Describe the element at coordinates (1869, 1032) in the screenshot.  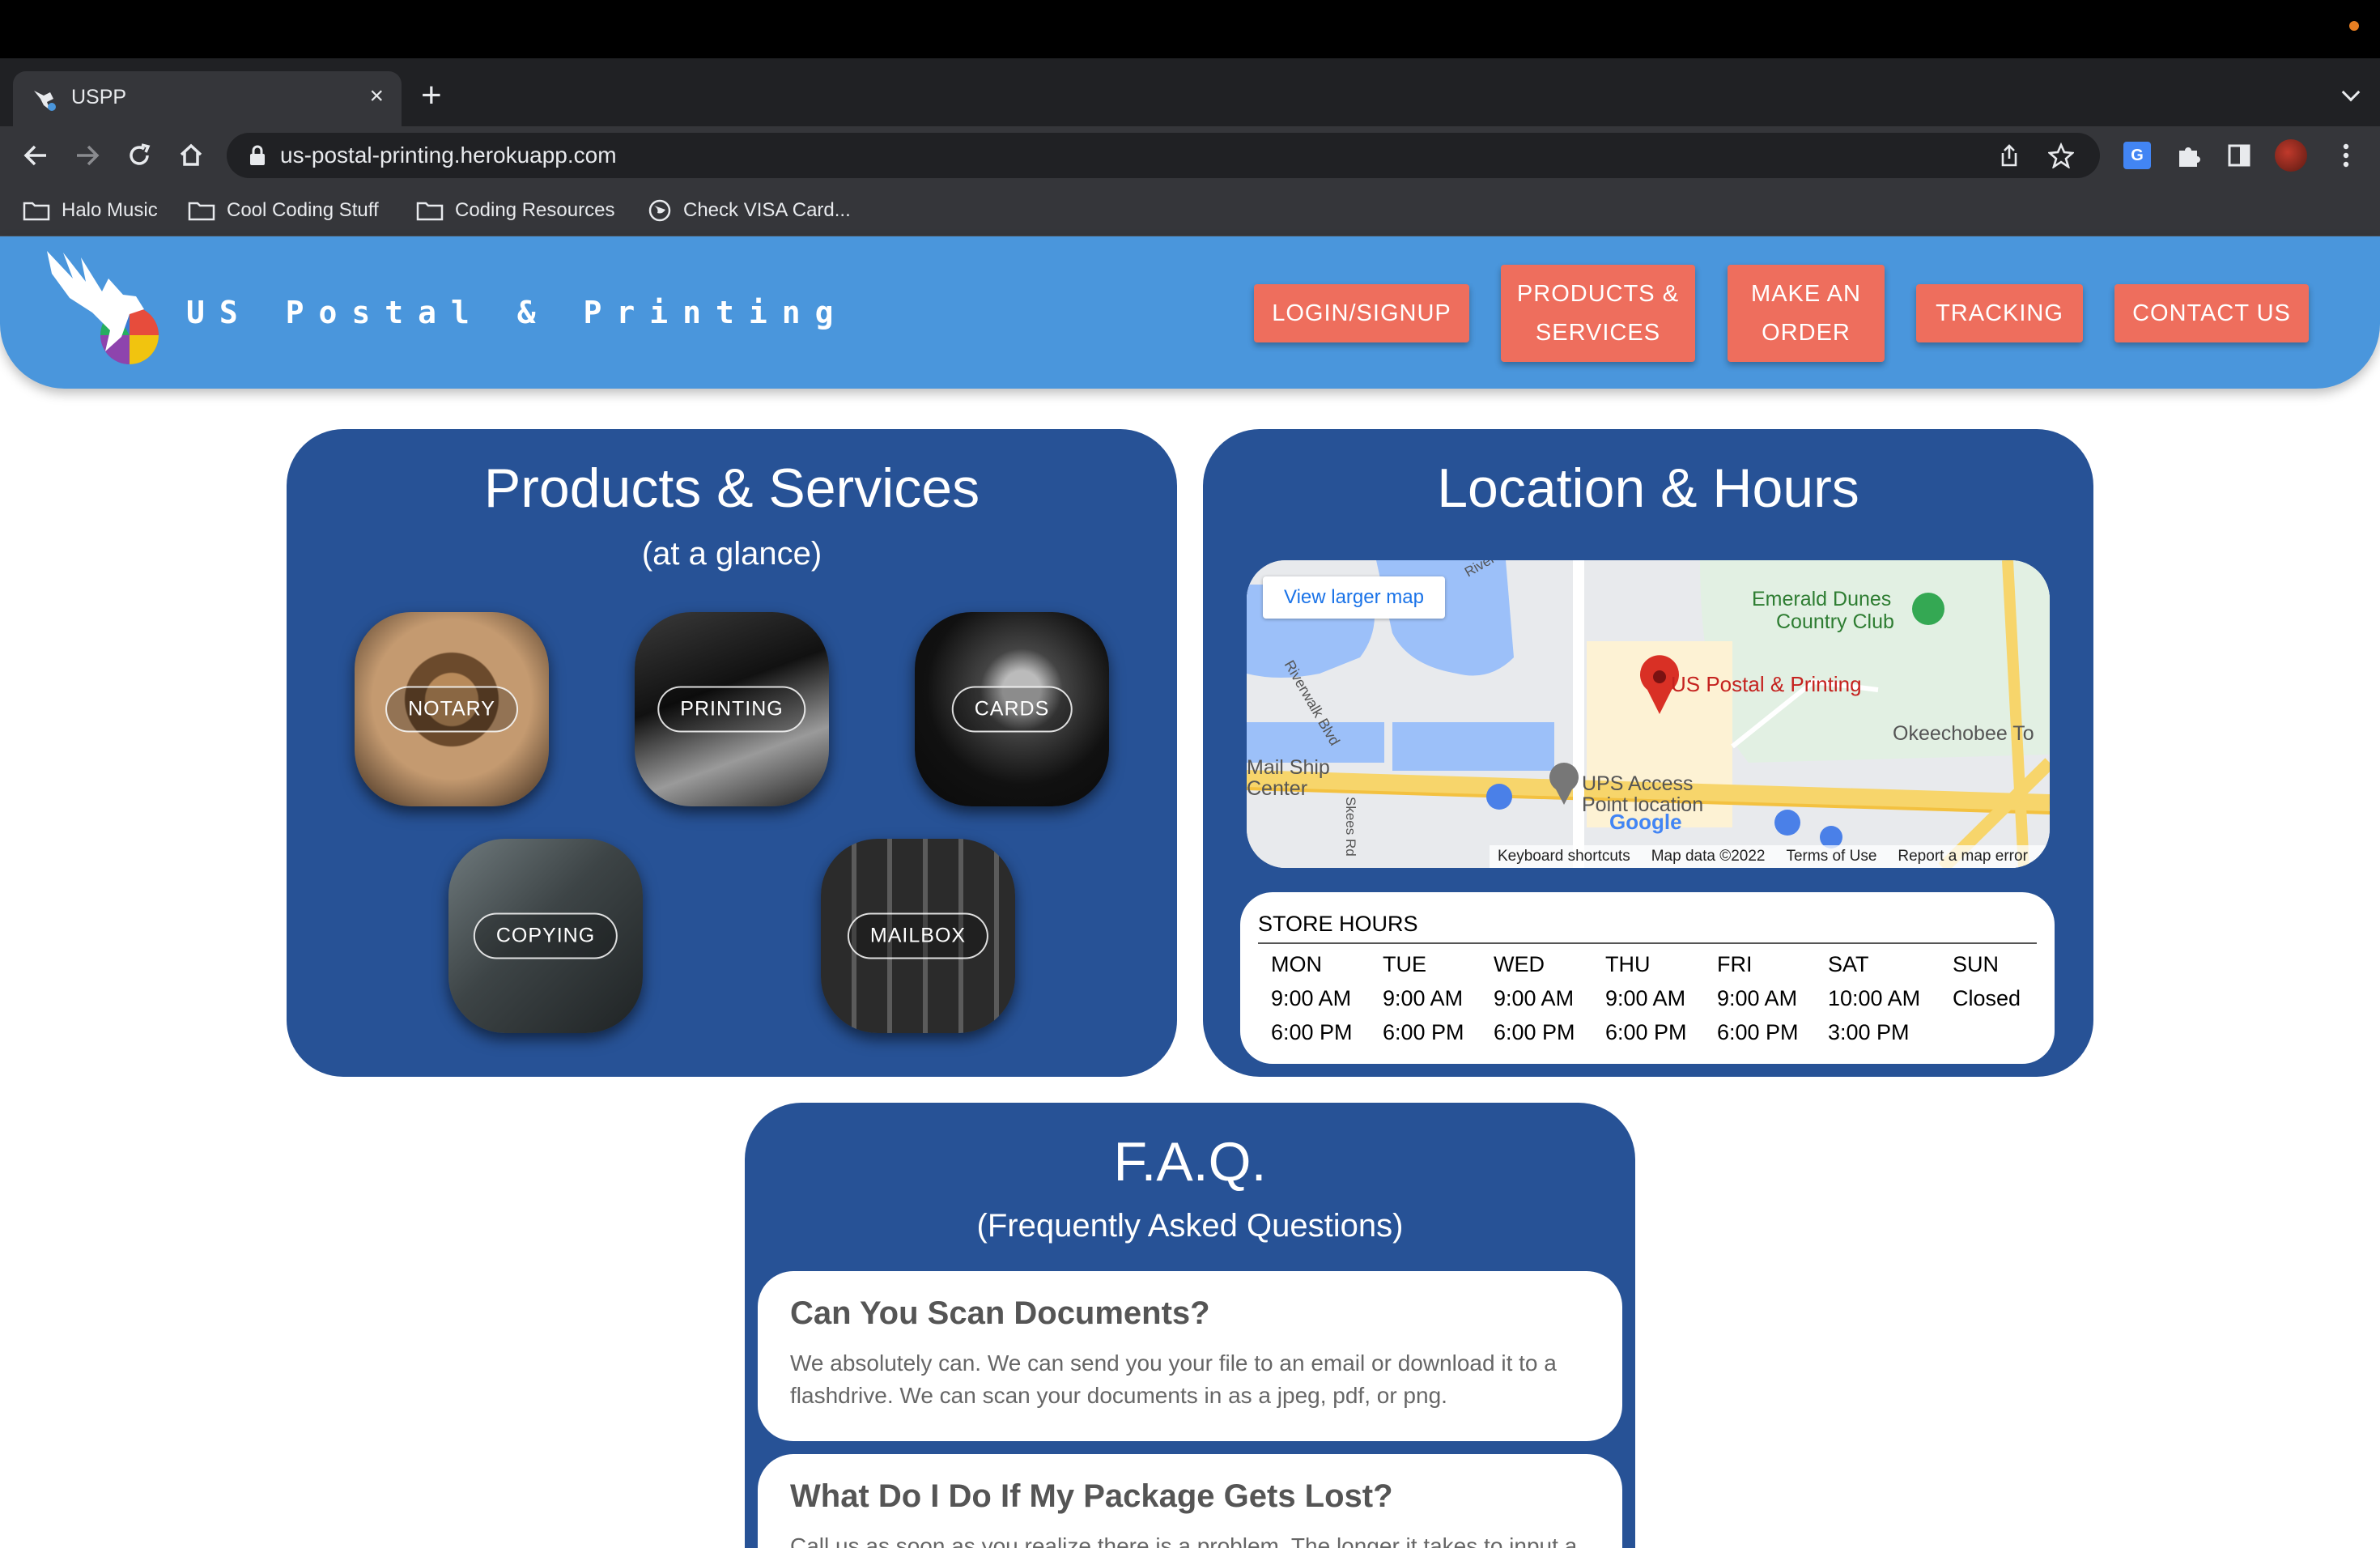
I see `close-time: 3:00 PM` at that location.